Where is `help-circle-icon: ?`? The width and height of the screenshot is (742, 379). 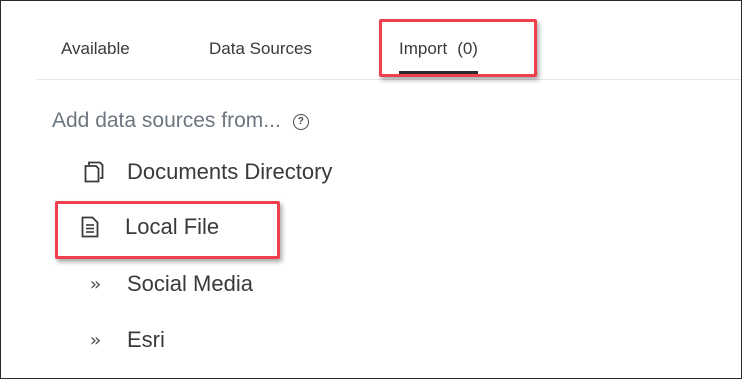
help-circle-icon: ? is located at coordinates (300, 122).